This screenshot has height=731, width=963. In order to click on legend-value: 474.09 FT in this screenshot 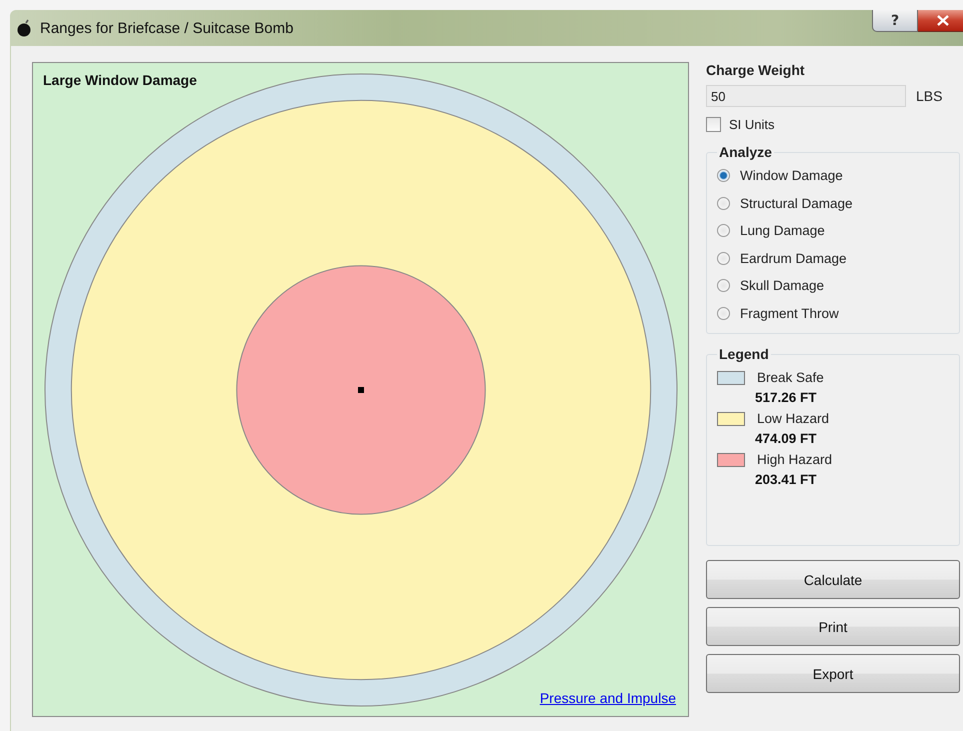, I will do `click(786, 438)`.